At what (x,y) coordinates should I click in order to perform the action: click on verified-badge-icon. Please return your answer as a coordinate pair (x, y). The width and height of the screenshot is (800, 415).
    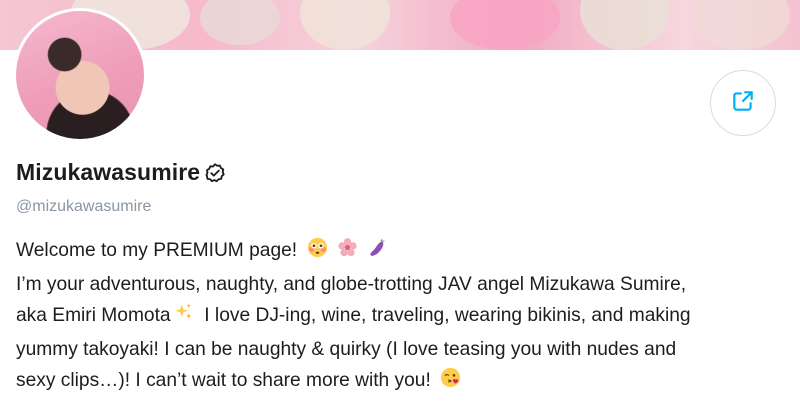
    Looking at the image, I should click on (215, 173).